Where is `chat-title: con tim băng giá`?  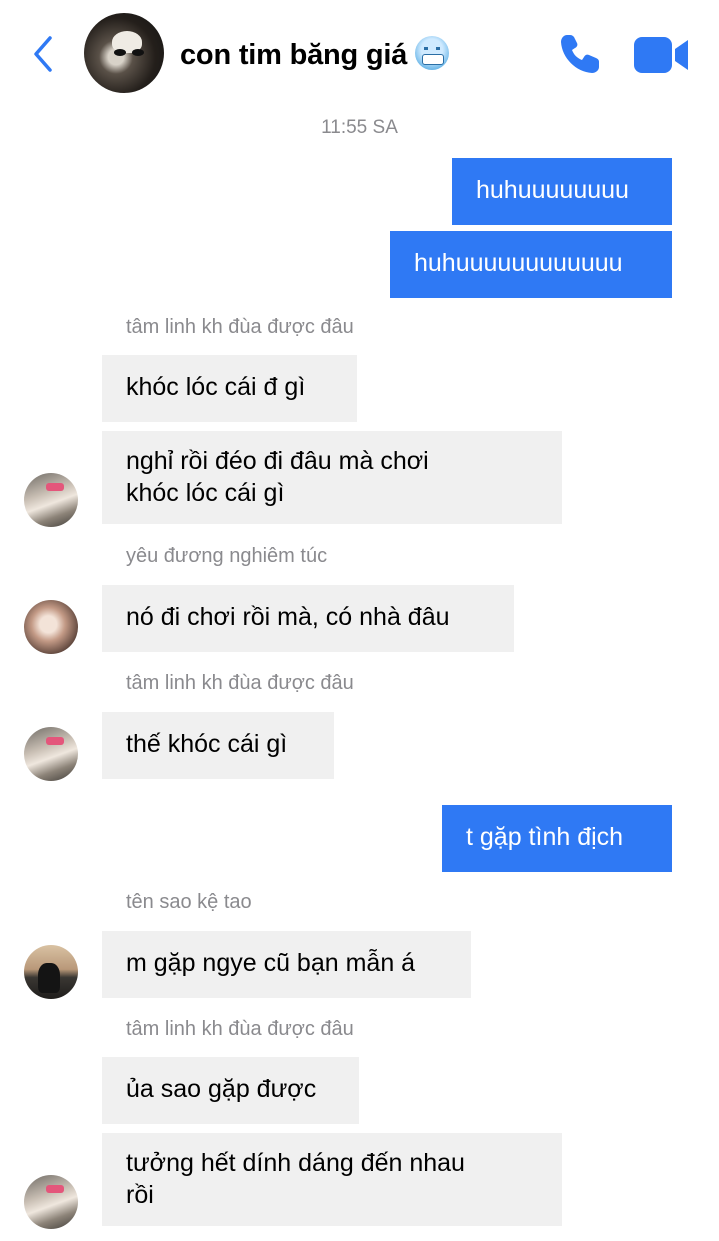 chat-title: con tim băng giá is located at coordinates (315, 54).